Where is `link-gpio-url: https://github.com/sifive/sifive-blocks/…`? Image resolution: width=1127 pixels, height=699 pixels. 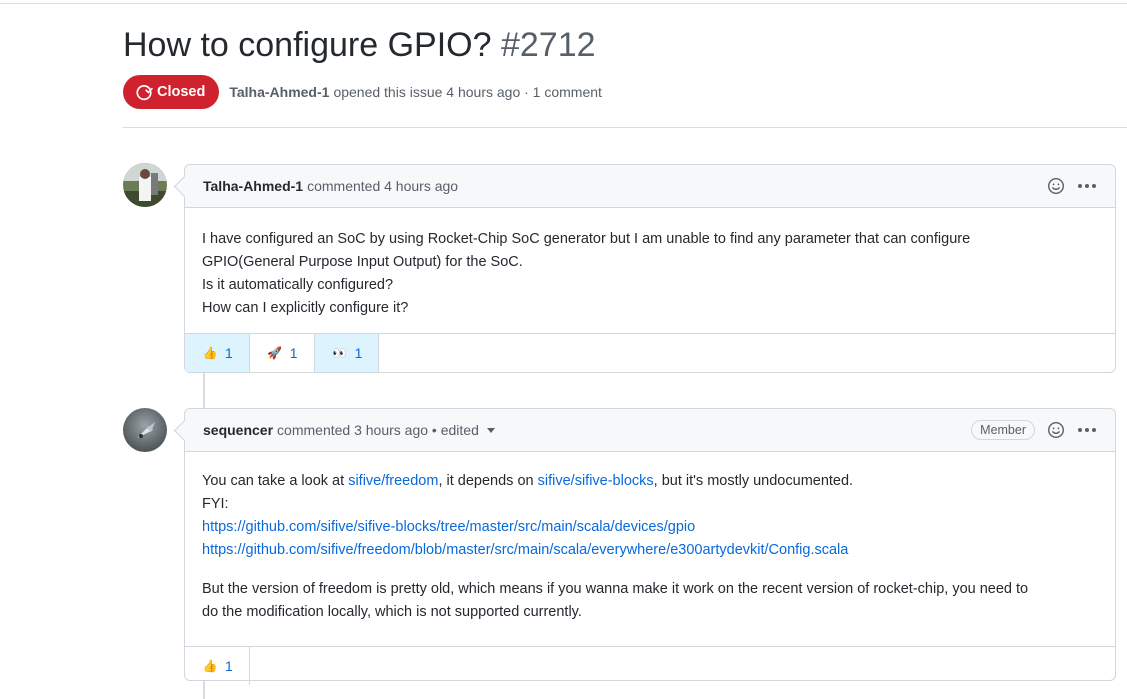 link-gpio-url: https://github.com/sifive/sifive-blocks/… is located at coordinates (448, 527).